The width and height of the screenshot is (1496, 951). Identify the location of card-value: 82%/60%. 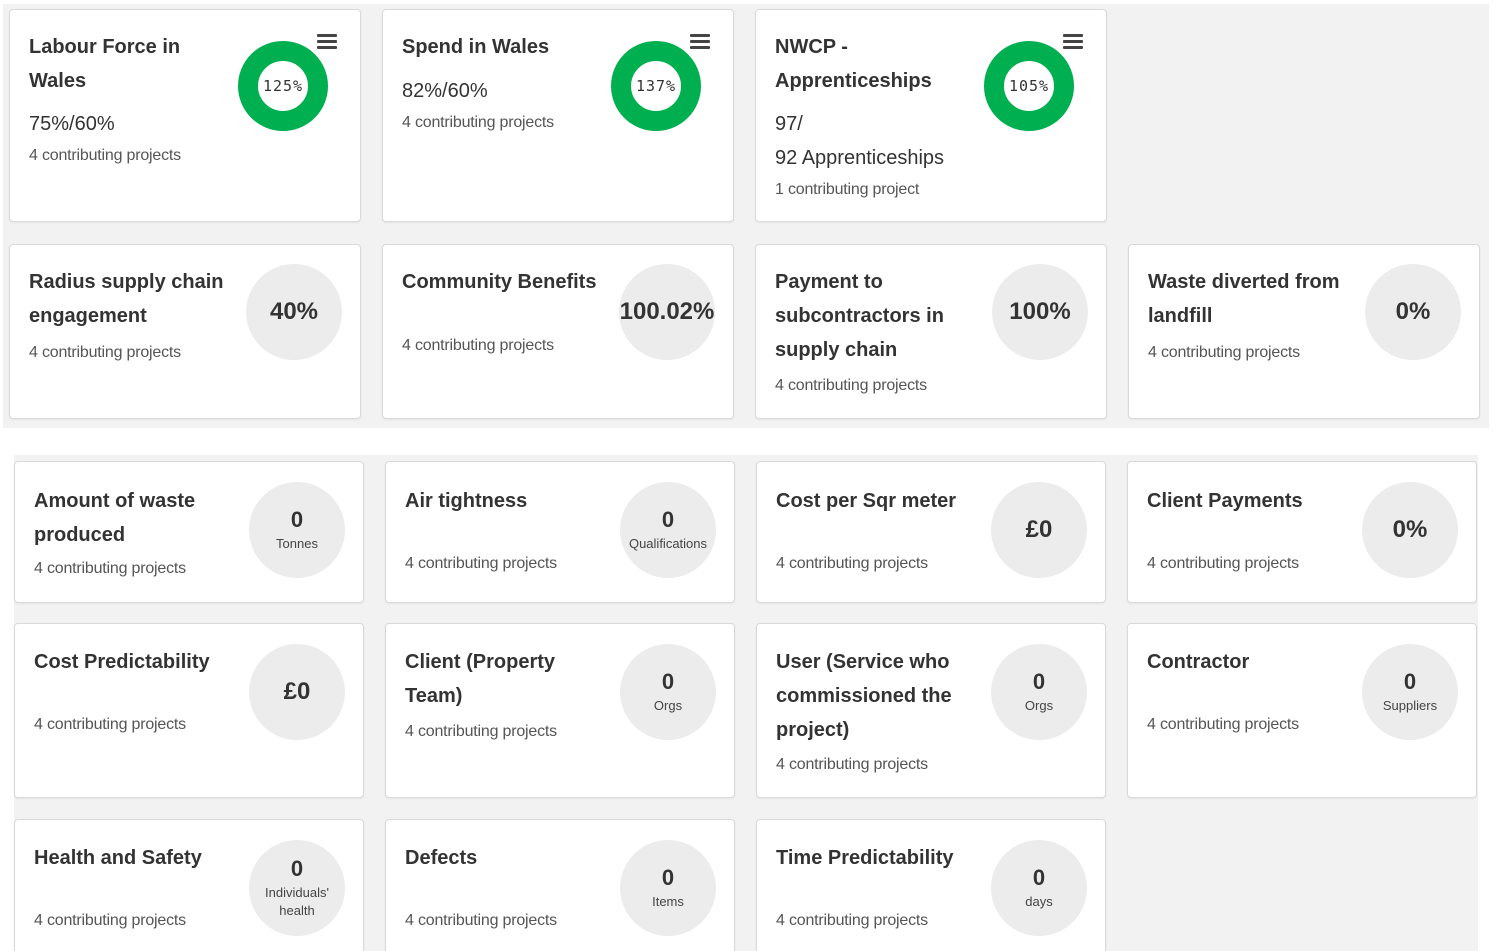
(445, 91).